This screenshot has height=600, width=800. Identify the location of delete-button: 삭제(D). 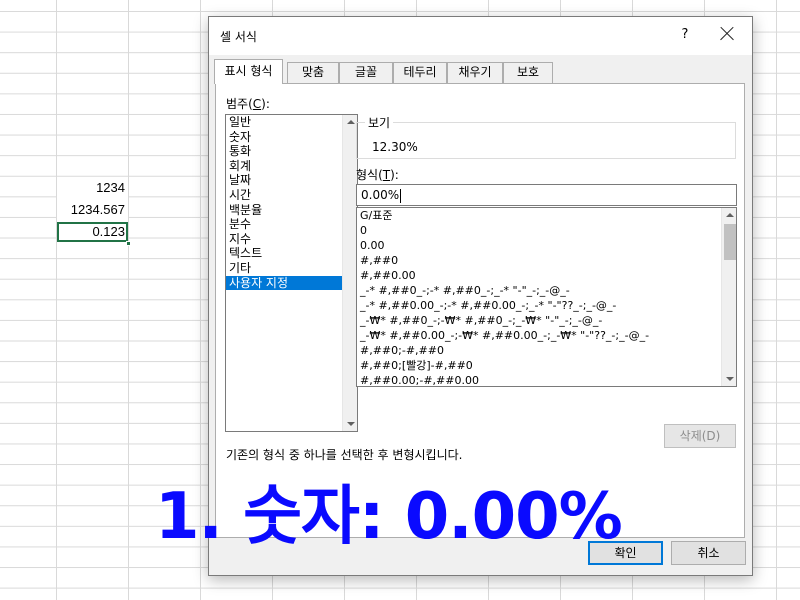
(700, 436).